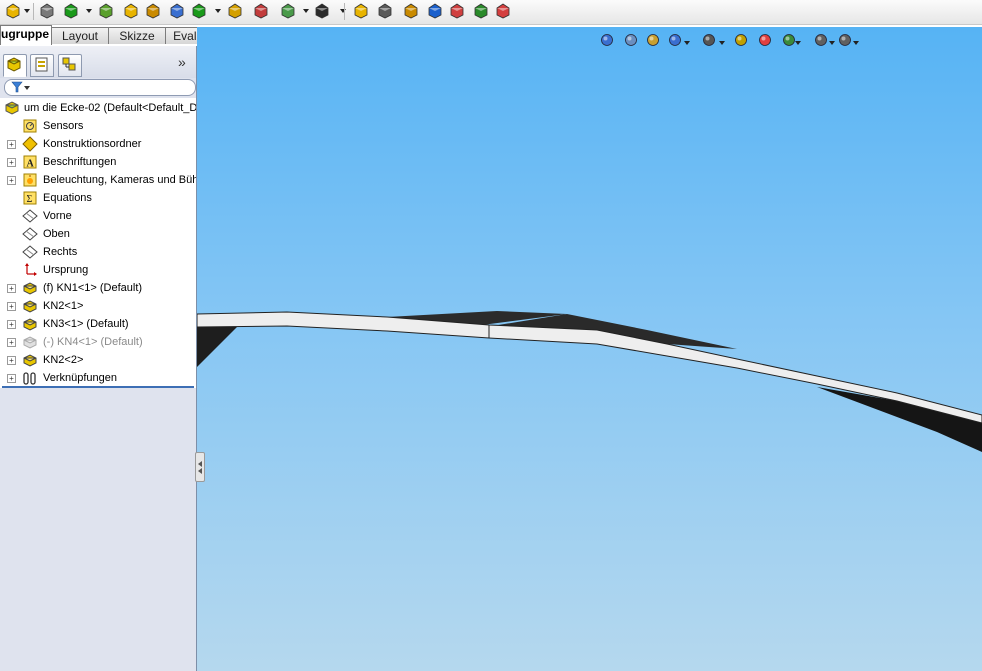 The image size is (982, 671). What do you see at coordinates (12, 108) in the screenshot?
I see `assembly-icon` at bounding box center [12, 108].